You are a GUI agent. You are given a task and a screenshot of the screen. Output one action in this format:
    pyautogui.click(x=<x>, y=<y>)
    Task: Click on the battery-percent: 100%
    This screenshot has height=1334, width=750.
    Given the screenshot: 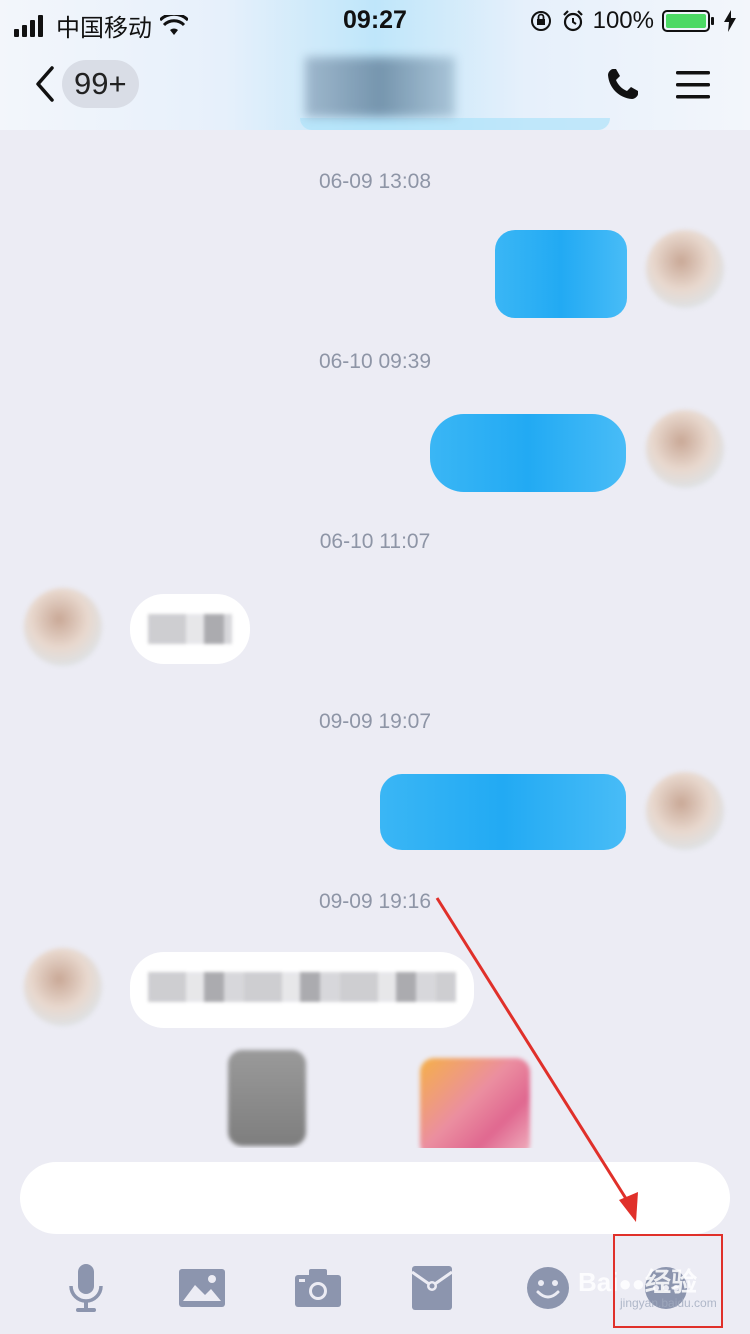 What is the action you would take?
    pyautogui.click(x=623, y=20)
    